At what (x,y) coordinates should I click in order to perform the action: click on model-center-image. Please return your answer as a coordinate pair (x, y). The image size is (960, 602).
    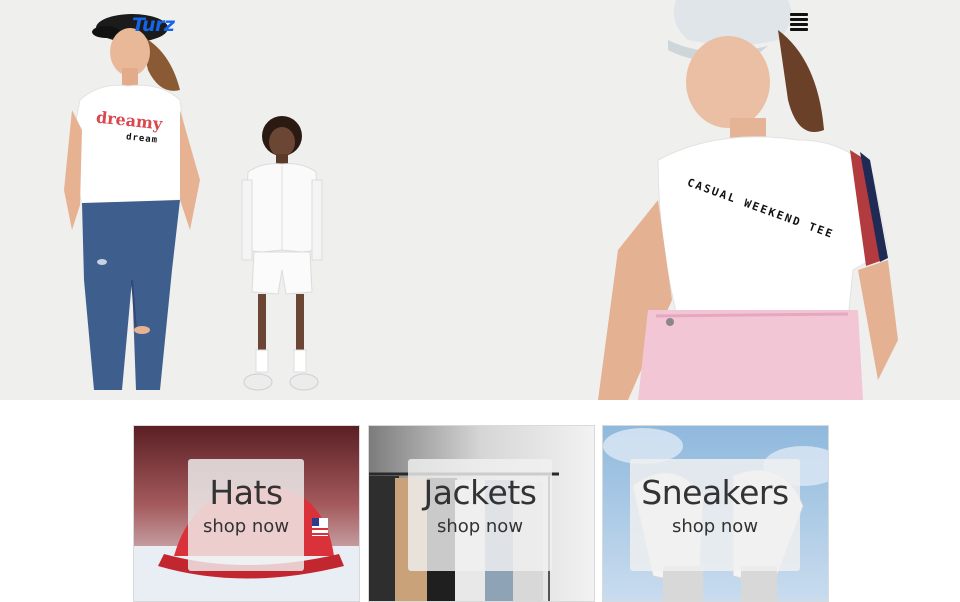
    Looking at the image, I should click on (282, 253).